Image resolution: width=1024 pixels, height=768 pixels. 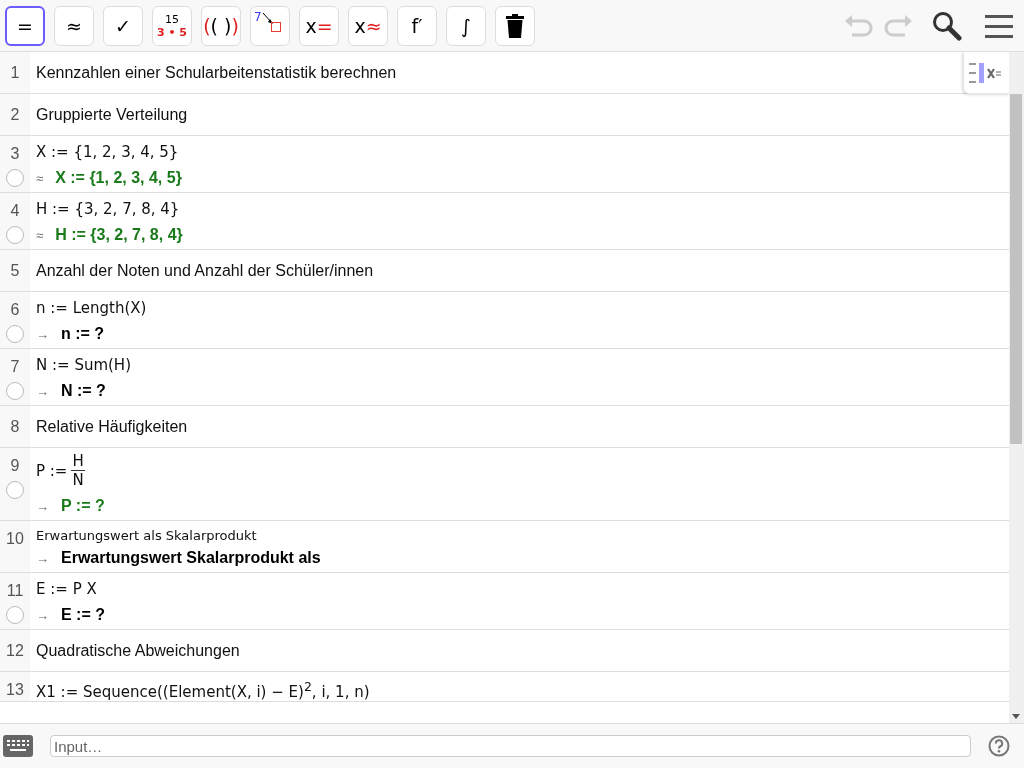 What do you see at coordinates (999, 25) in the screenshot?
I see `menu-icon` at bounding box center [999, 25].